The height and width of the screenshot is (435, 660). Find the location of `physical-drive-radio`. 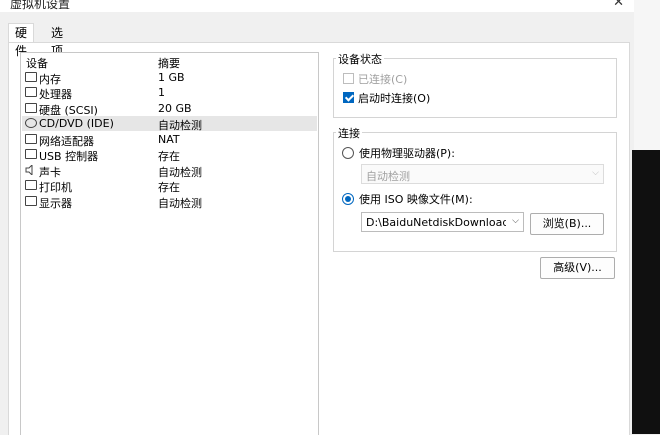

physical-drive-radio is located at coordinates (348, 153).